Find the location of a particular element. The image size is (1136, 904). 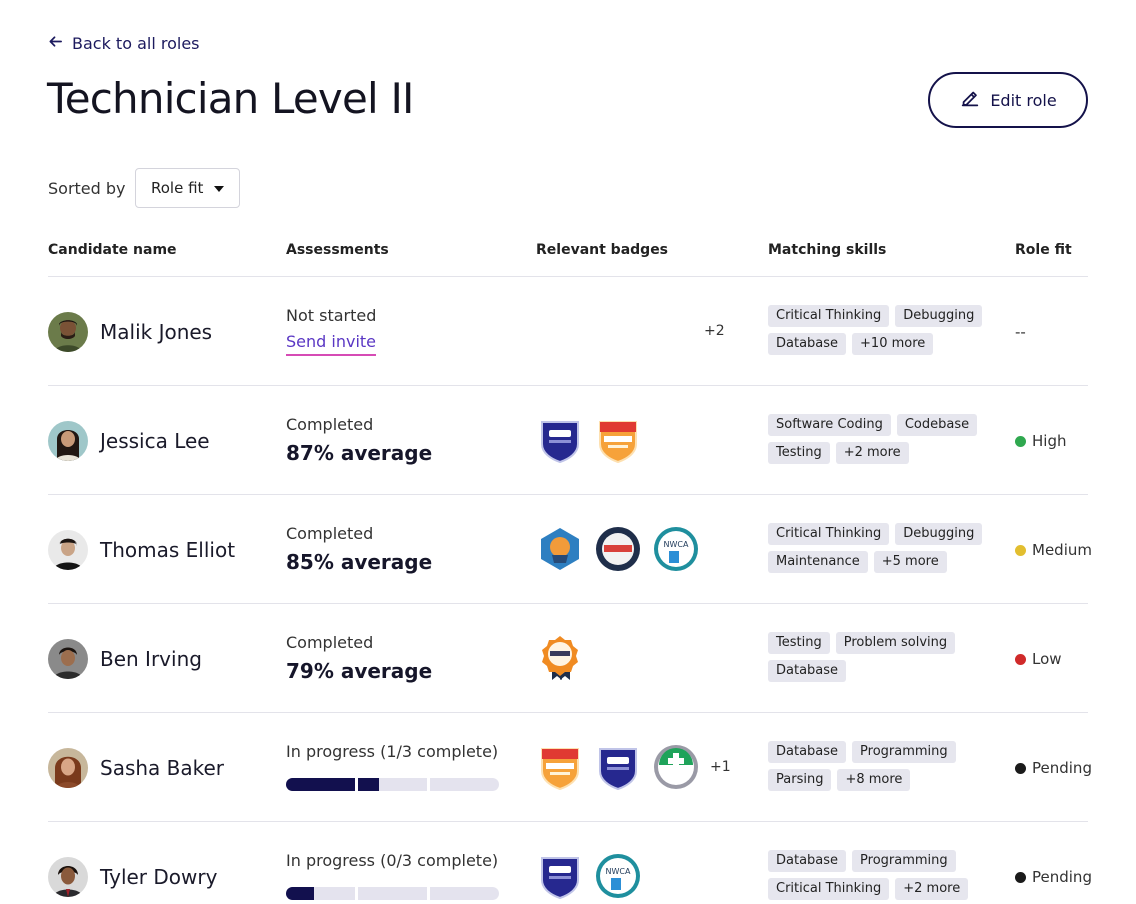

column-role-fit: Role fit is located at coordinates (1043, 250).